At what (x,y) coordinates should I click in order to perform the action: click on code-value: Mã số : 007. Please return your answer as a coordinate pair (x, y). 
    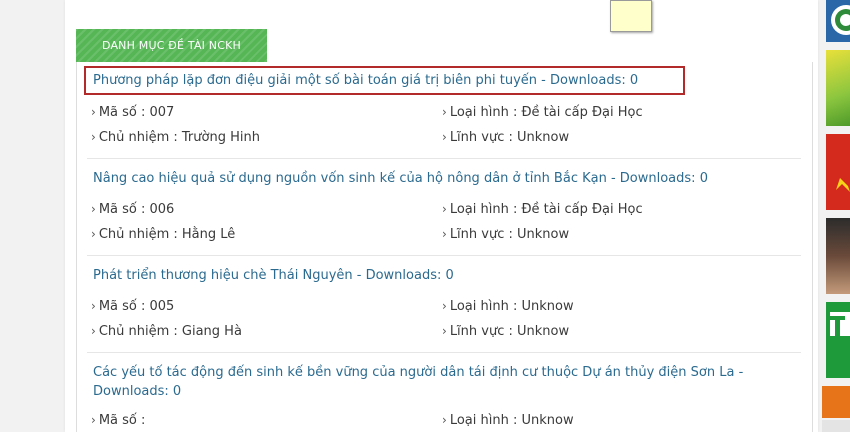
    Looking at the image, I should click on (136, 112).